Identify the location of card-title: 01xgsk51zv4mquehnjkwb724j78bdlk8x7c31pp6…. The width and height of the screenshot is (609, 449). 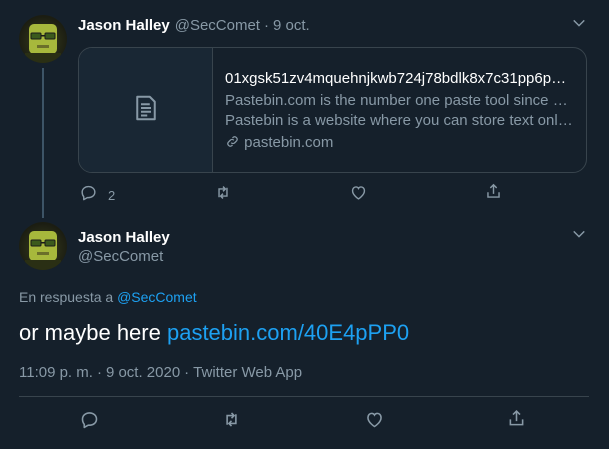
(399, 78).